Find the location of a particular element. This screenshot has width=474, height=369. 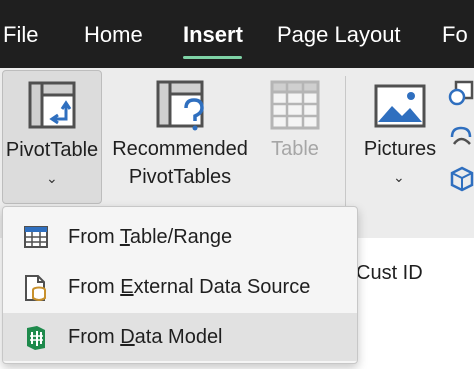

3d-models-icon is located at coordinates (462, 179).